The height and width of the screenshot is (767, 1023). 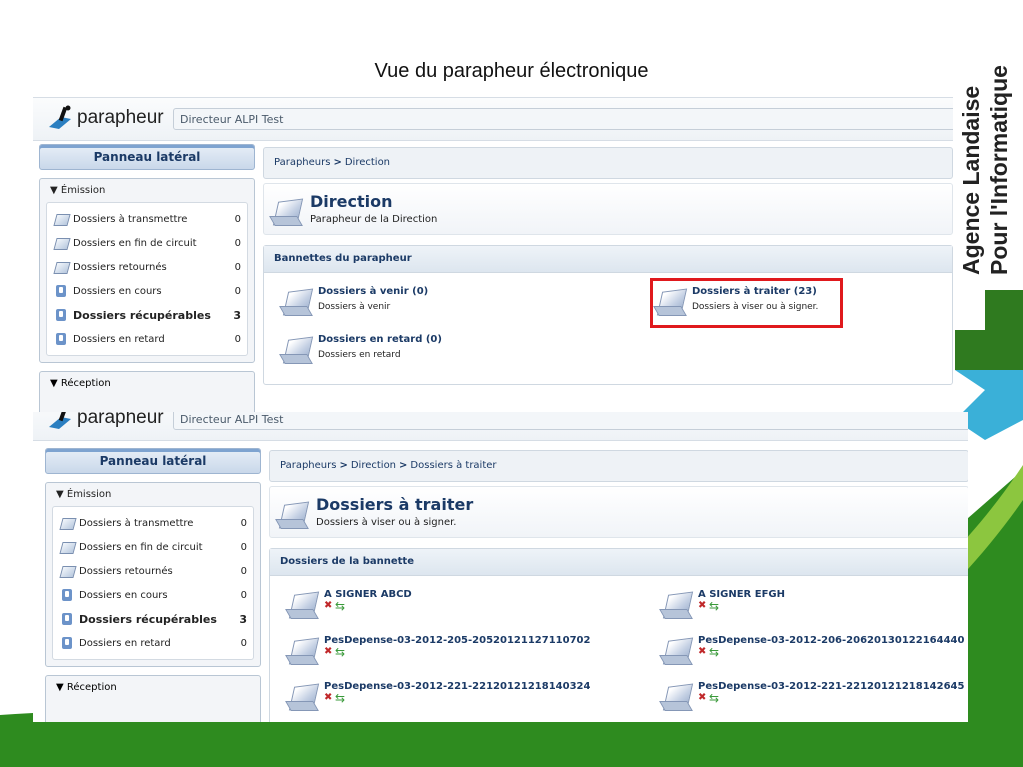 What do you see at coordinates (457, 686) in the screenshot?
I see `dossier-title: PesDepense-03-2012-221-22120121218140324` at bounding box center [457, 686].